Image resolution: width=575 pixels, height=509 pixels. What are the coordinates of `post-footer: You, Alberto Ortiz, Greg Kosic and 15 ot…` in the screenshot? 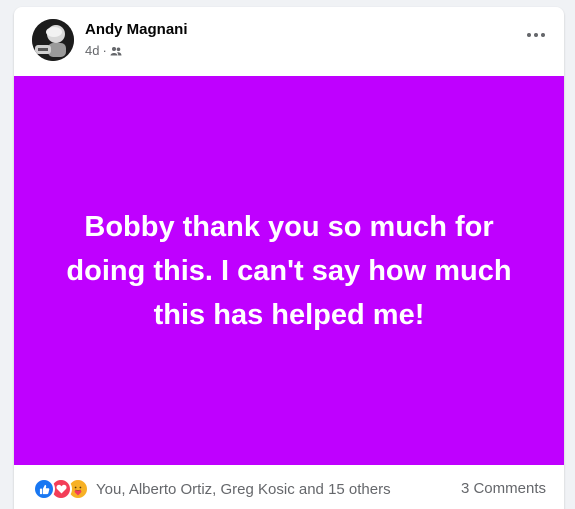 It's located at (289, 487).